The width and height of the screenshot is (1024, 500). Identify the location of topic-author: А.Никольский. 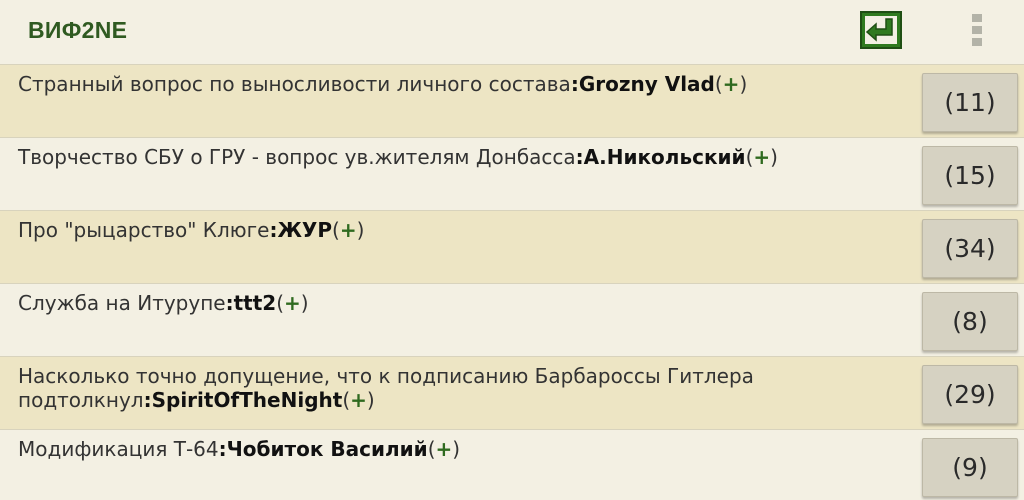
(664, 157).